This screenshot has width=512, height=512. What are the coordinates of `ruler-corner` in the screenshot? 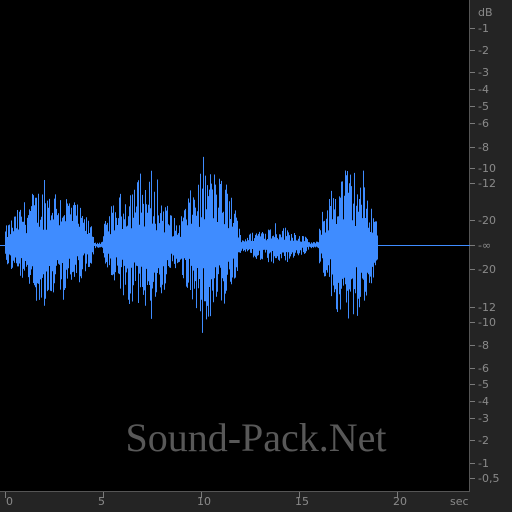 It's located at (491, 502).